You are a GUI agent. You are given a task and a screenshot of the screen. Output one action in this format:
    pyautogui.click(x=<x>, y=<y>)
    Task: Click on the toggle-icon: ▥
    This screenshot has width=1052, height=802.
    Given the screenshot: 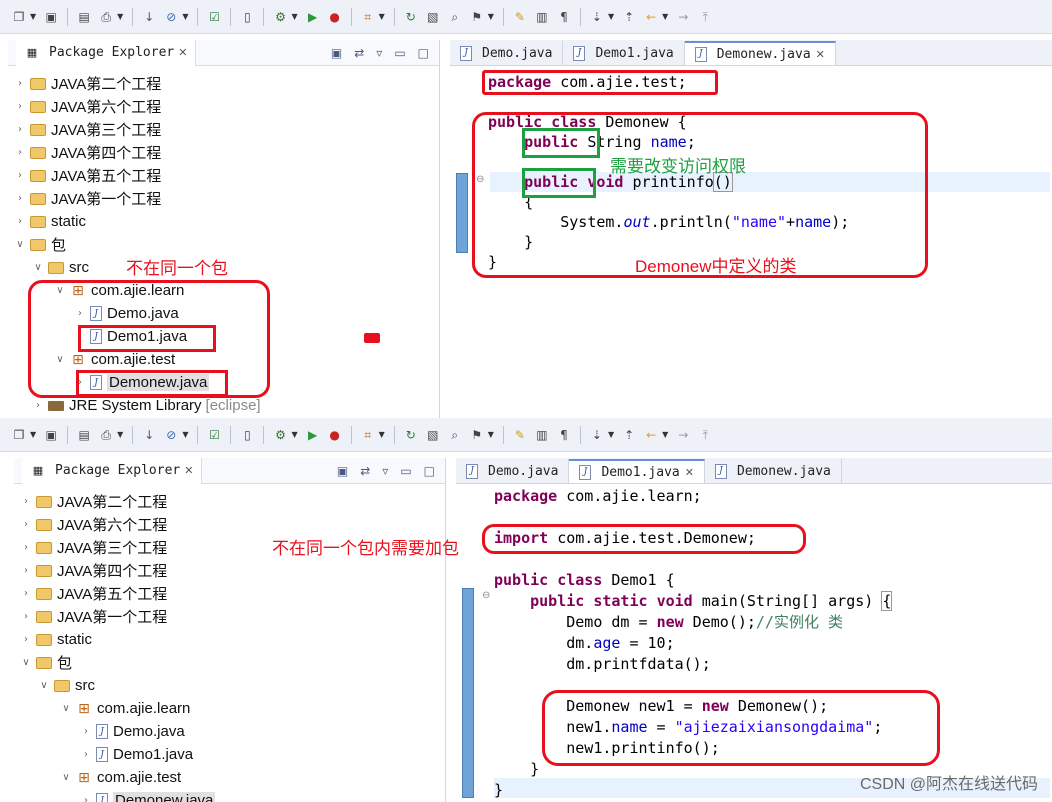 What is the action you would take?
    pyautogui.click(x=542, y=17)
    